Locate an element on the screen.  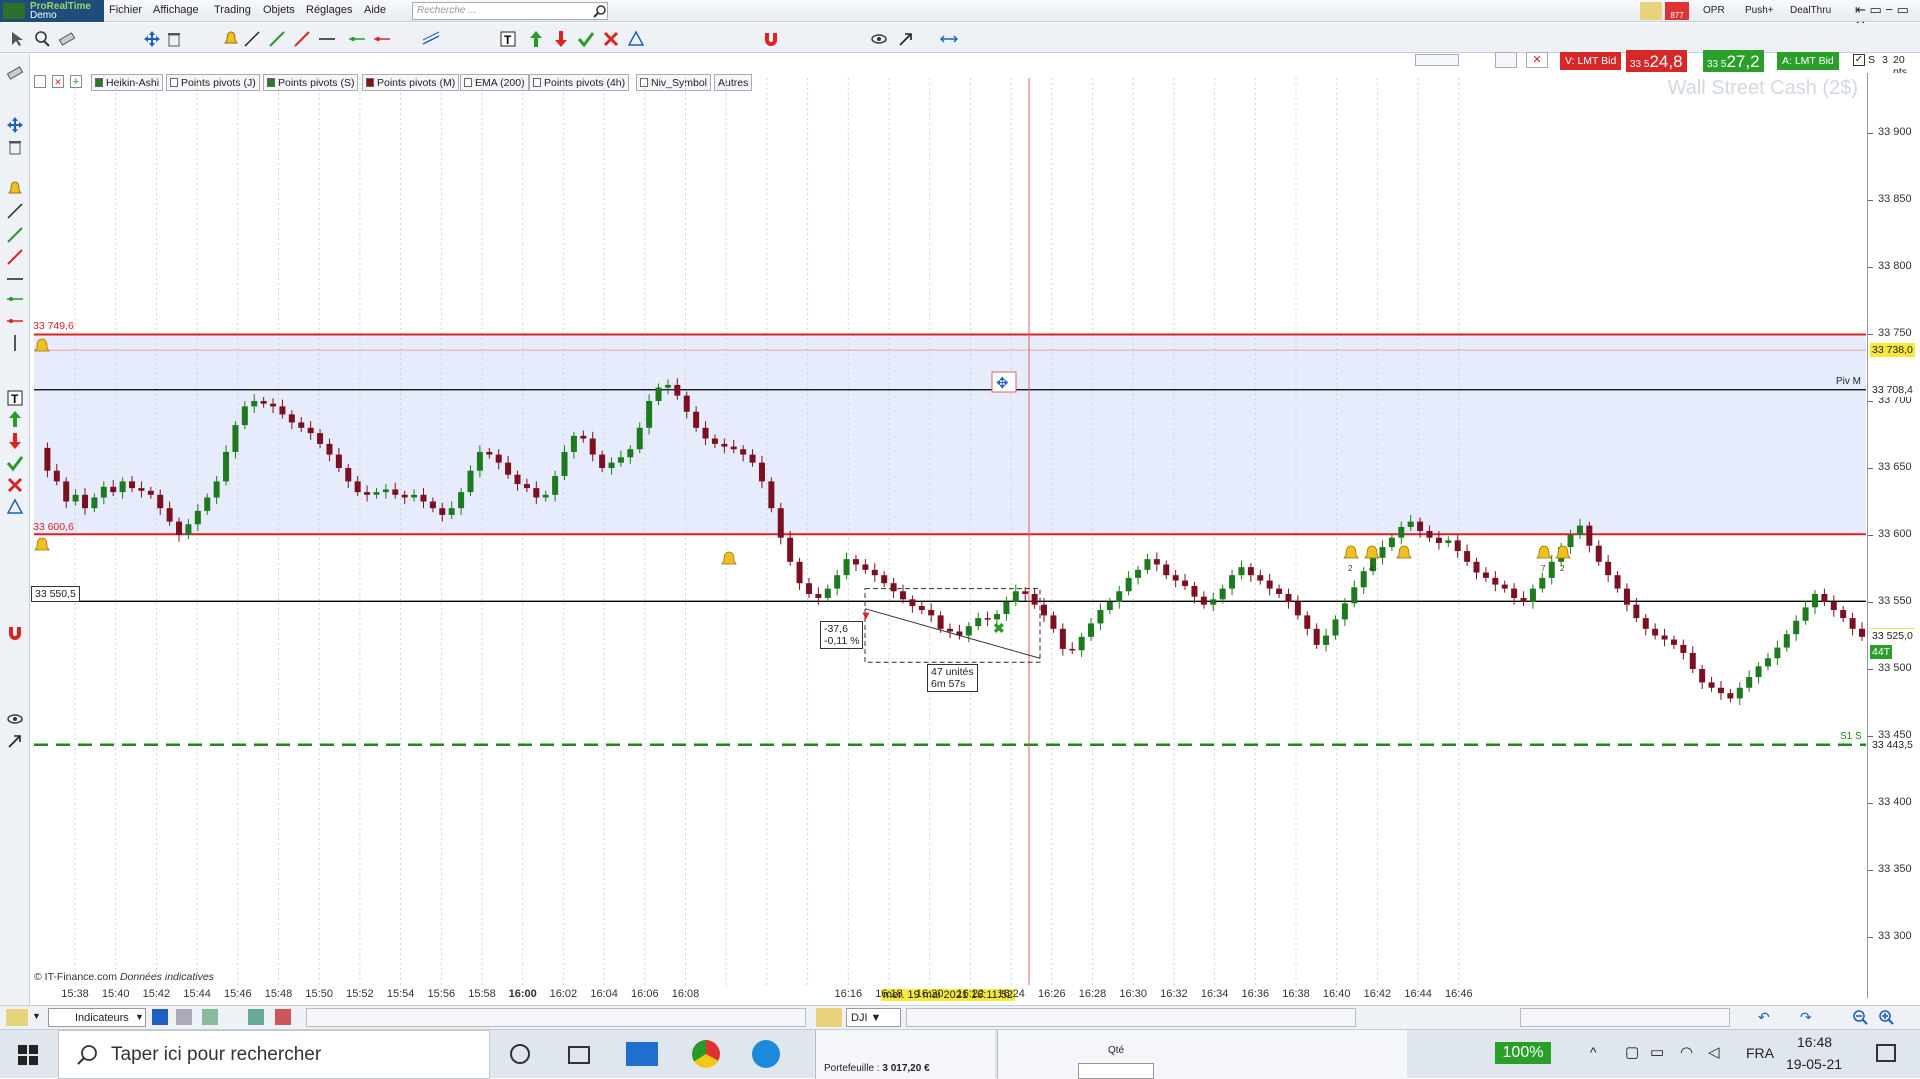
push-button: Push+ is located at coordinates (1759, 10).